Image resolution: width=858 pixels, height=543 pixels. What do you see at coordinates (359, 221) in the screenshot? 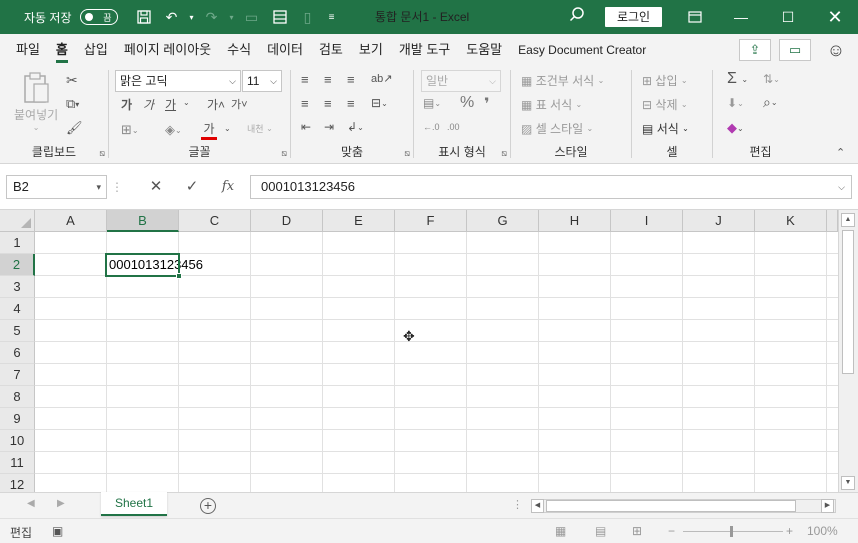
I see `column-header-e: E` at bounding box center [359, 221].